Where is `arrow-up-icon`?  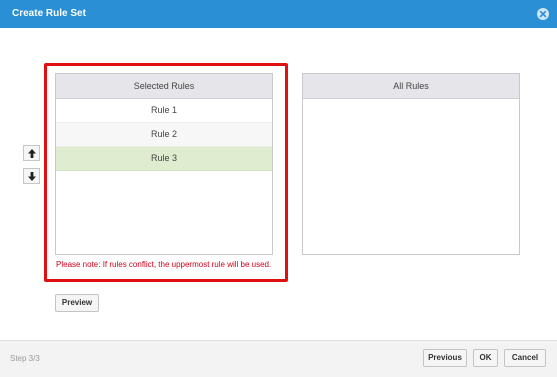
arrow-up-icon is located at coordinates (32, 153).